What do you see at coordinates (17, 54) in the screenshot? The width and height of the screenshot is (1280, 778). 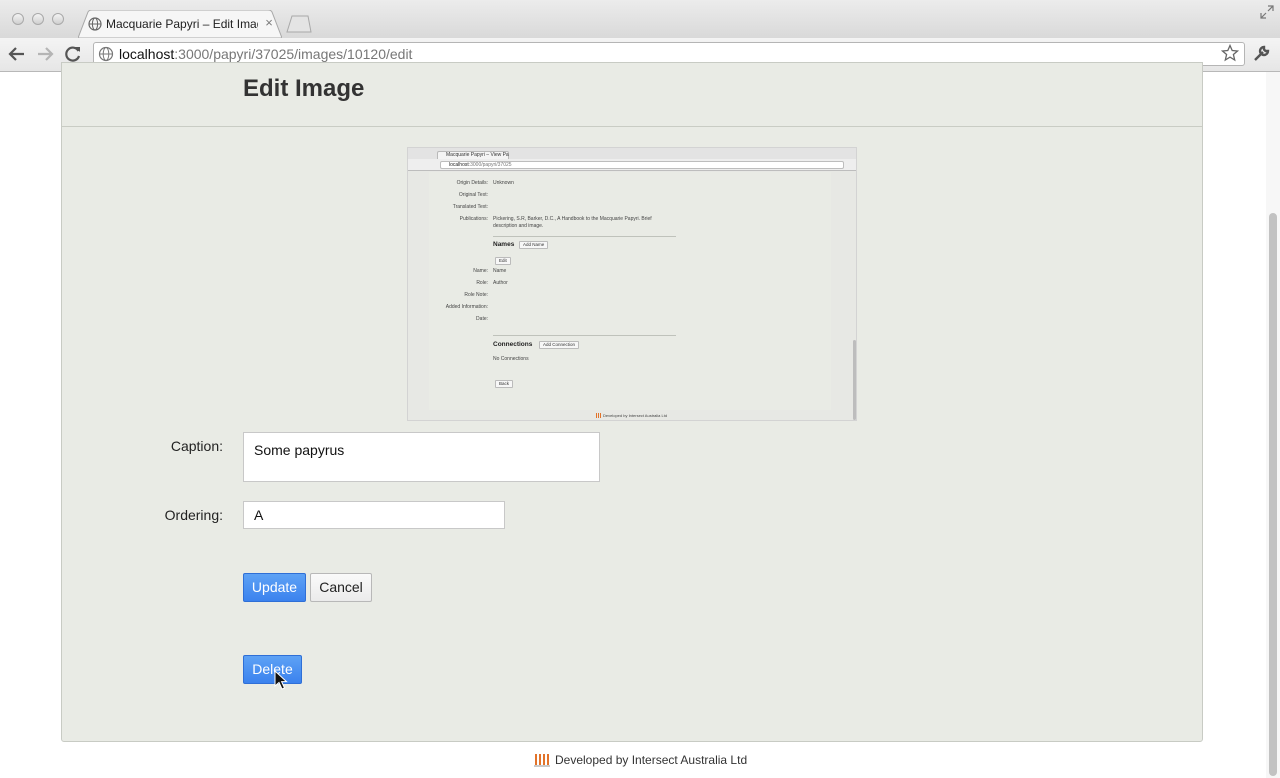 I see `back-arrow-icon` at bounding box center [17, 54].